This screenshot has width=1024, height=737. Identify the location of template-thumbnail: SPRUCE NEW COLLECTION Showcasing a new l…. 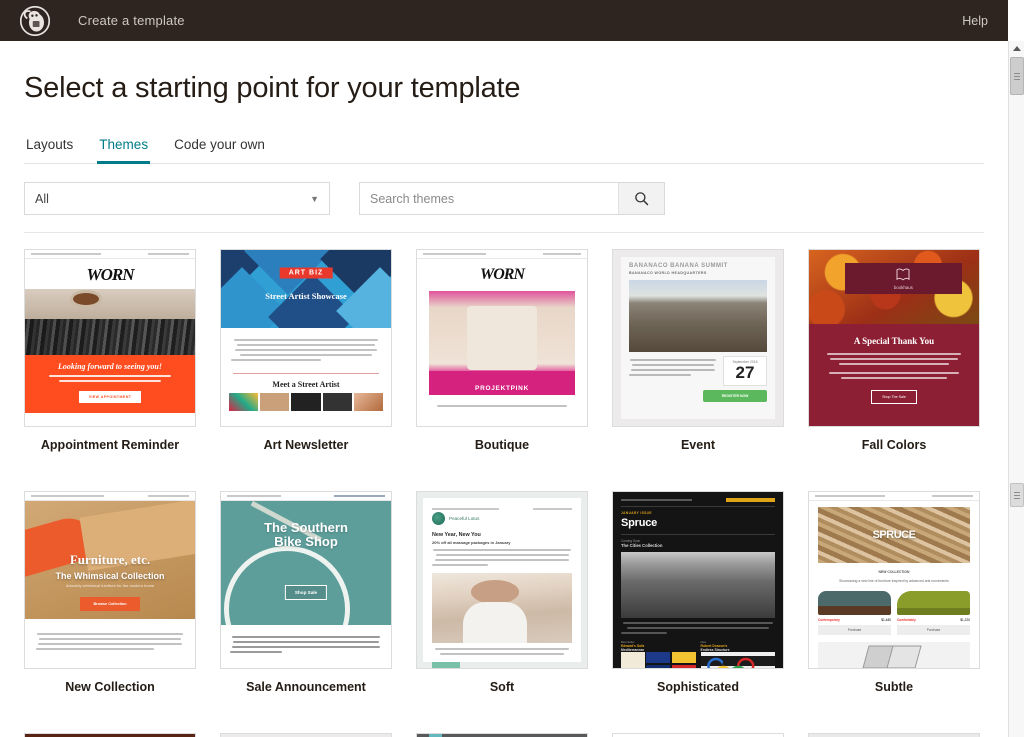
(894, 580).